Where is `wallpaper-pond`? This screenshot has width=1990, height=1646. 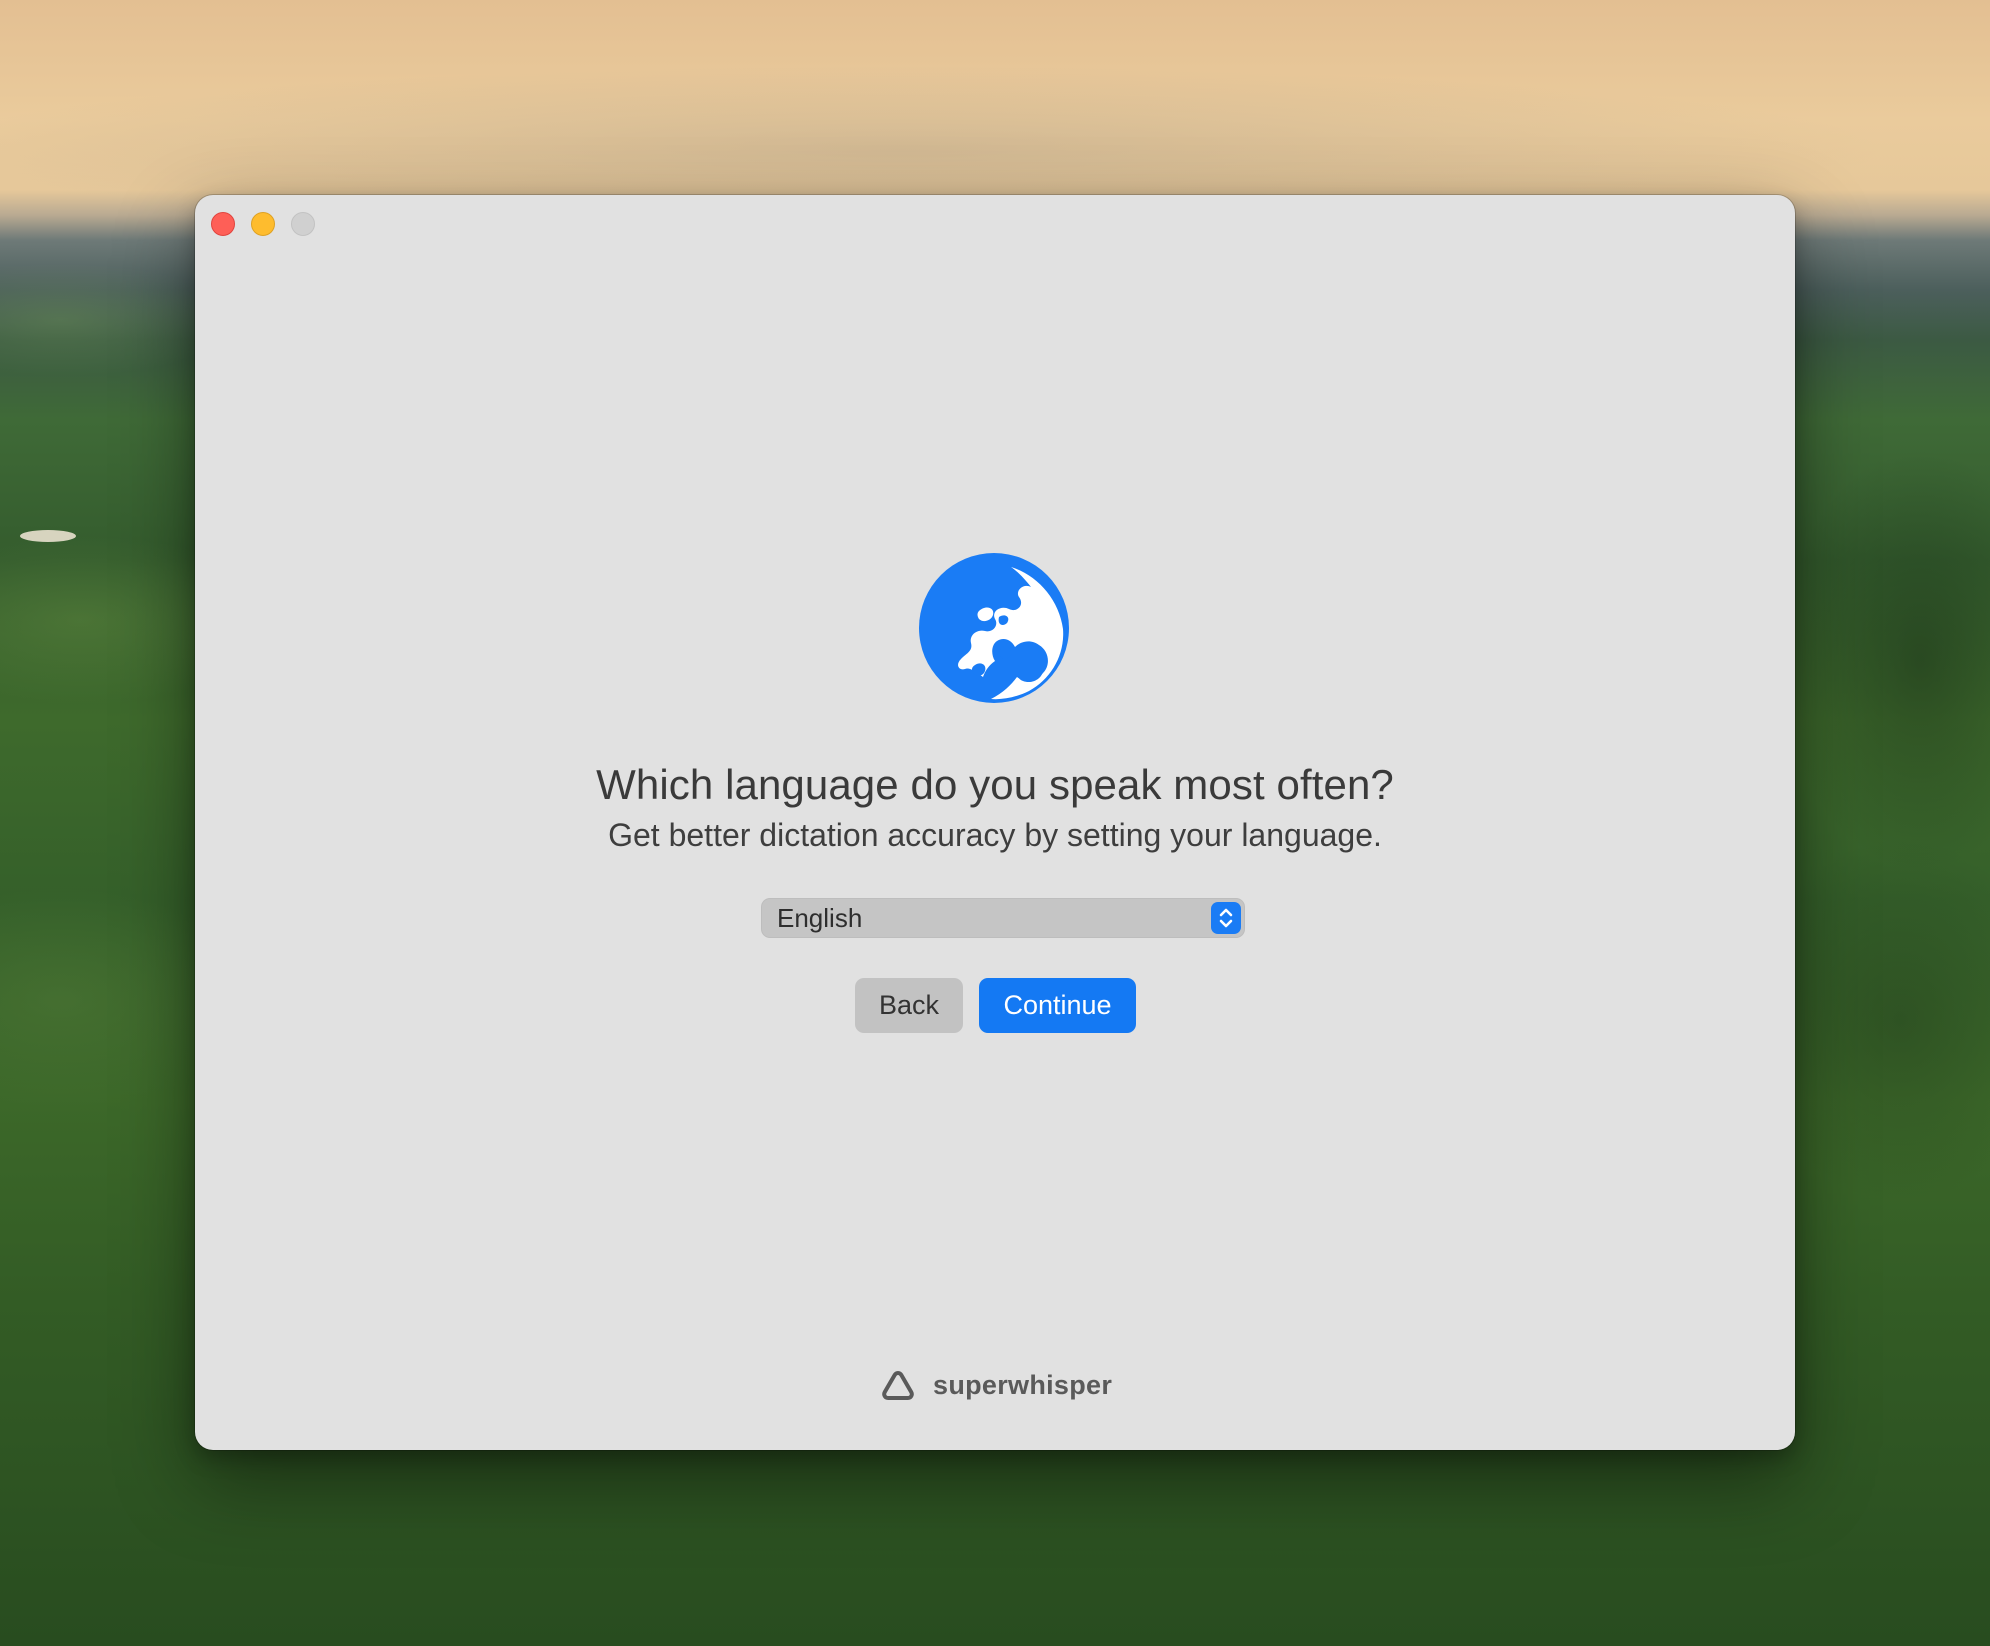 wallpaper-pond is located at coordinates (48, 536).